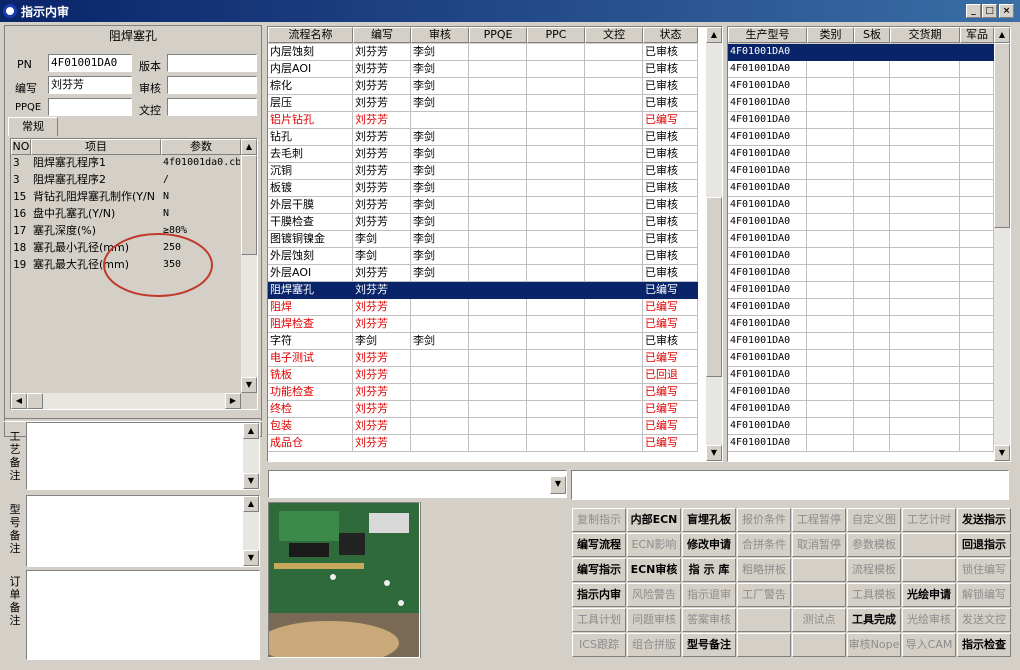  Describe the element at coordinates (654, 520) in the screenshot. I see `action-button-0-1: 内部ECN` at that location.